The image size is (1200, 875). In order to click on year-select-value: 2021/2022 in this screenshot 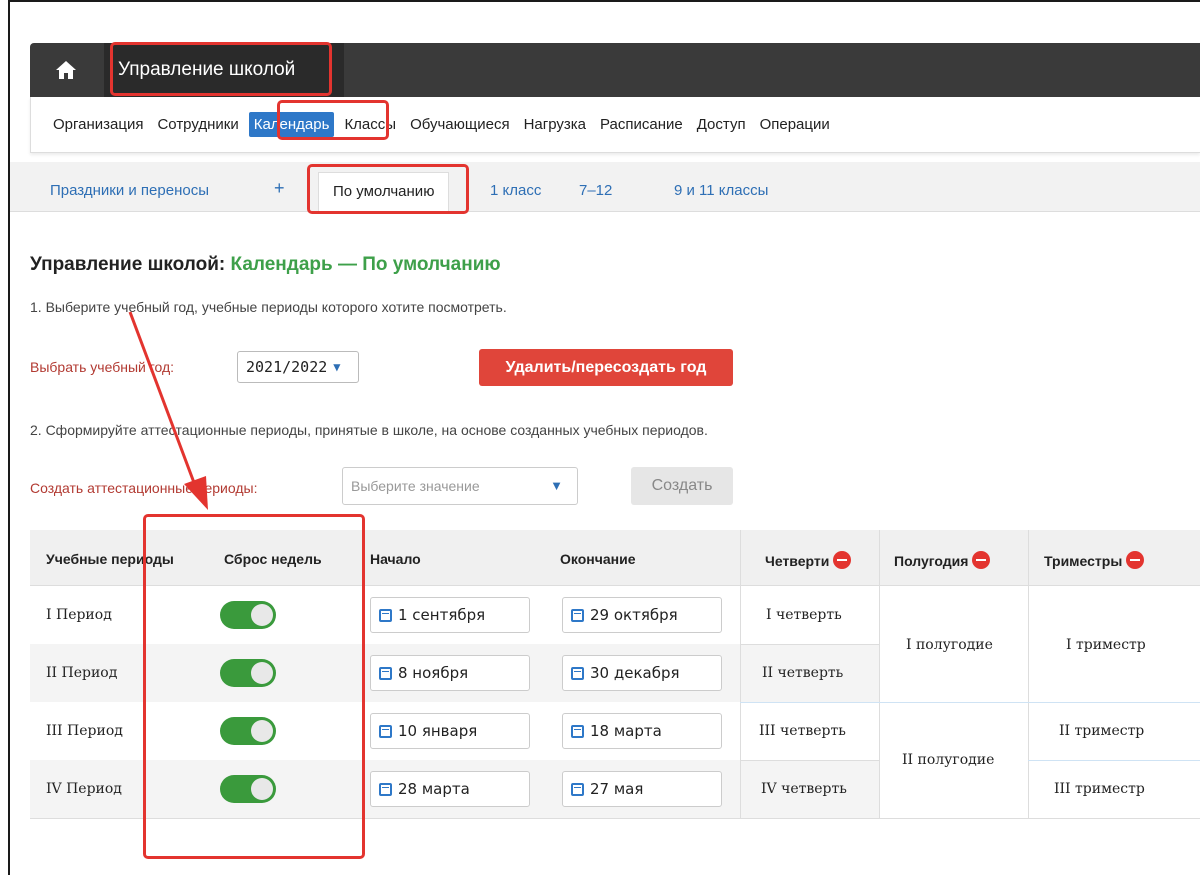, I will do `click(287, 367)`.